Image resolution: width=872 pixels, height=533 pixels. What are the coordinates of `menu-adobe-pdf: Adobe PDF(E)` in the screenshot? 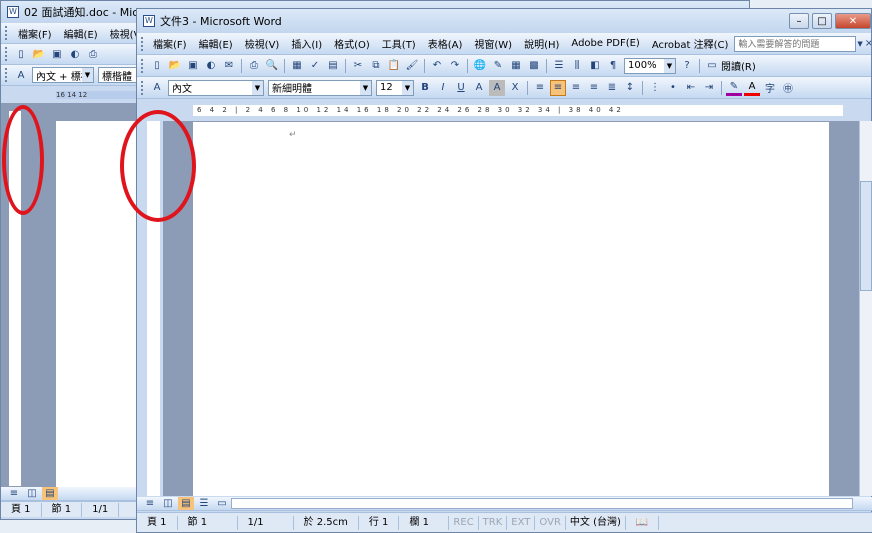 It's located at (605, 43).